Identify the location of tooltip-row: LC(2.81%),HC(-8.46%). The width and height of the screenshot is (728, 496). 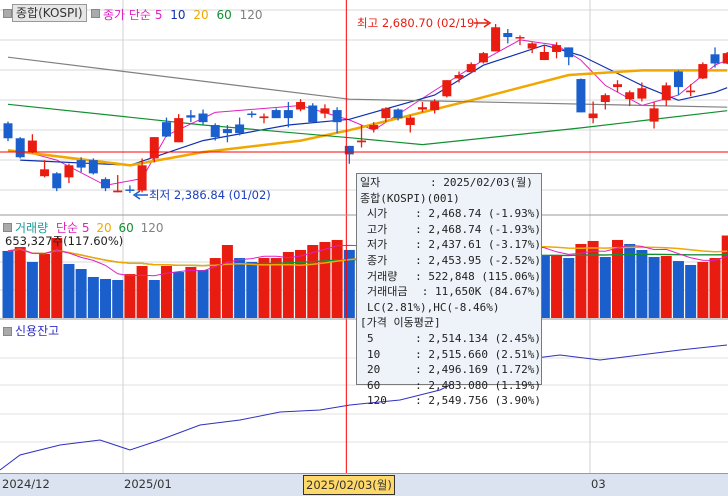
(450, 308).